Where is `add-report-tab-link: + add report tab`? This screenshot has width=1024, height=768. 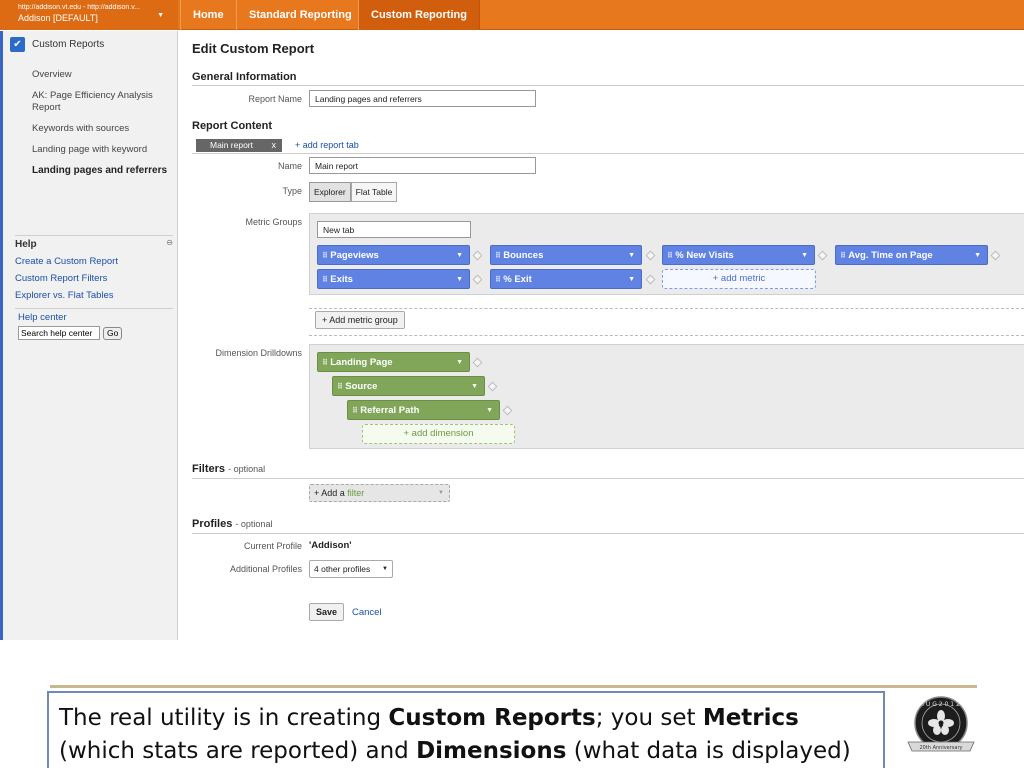 add-report-tab-link: + add report tab is located at coordinates (327, 145).